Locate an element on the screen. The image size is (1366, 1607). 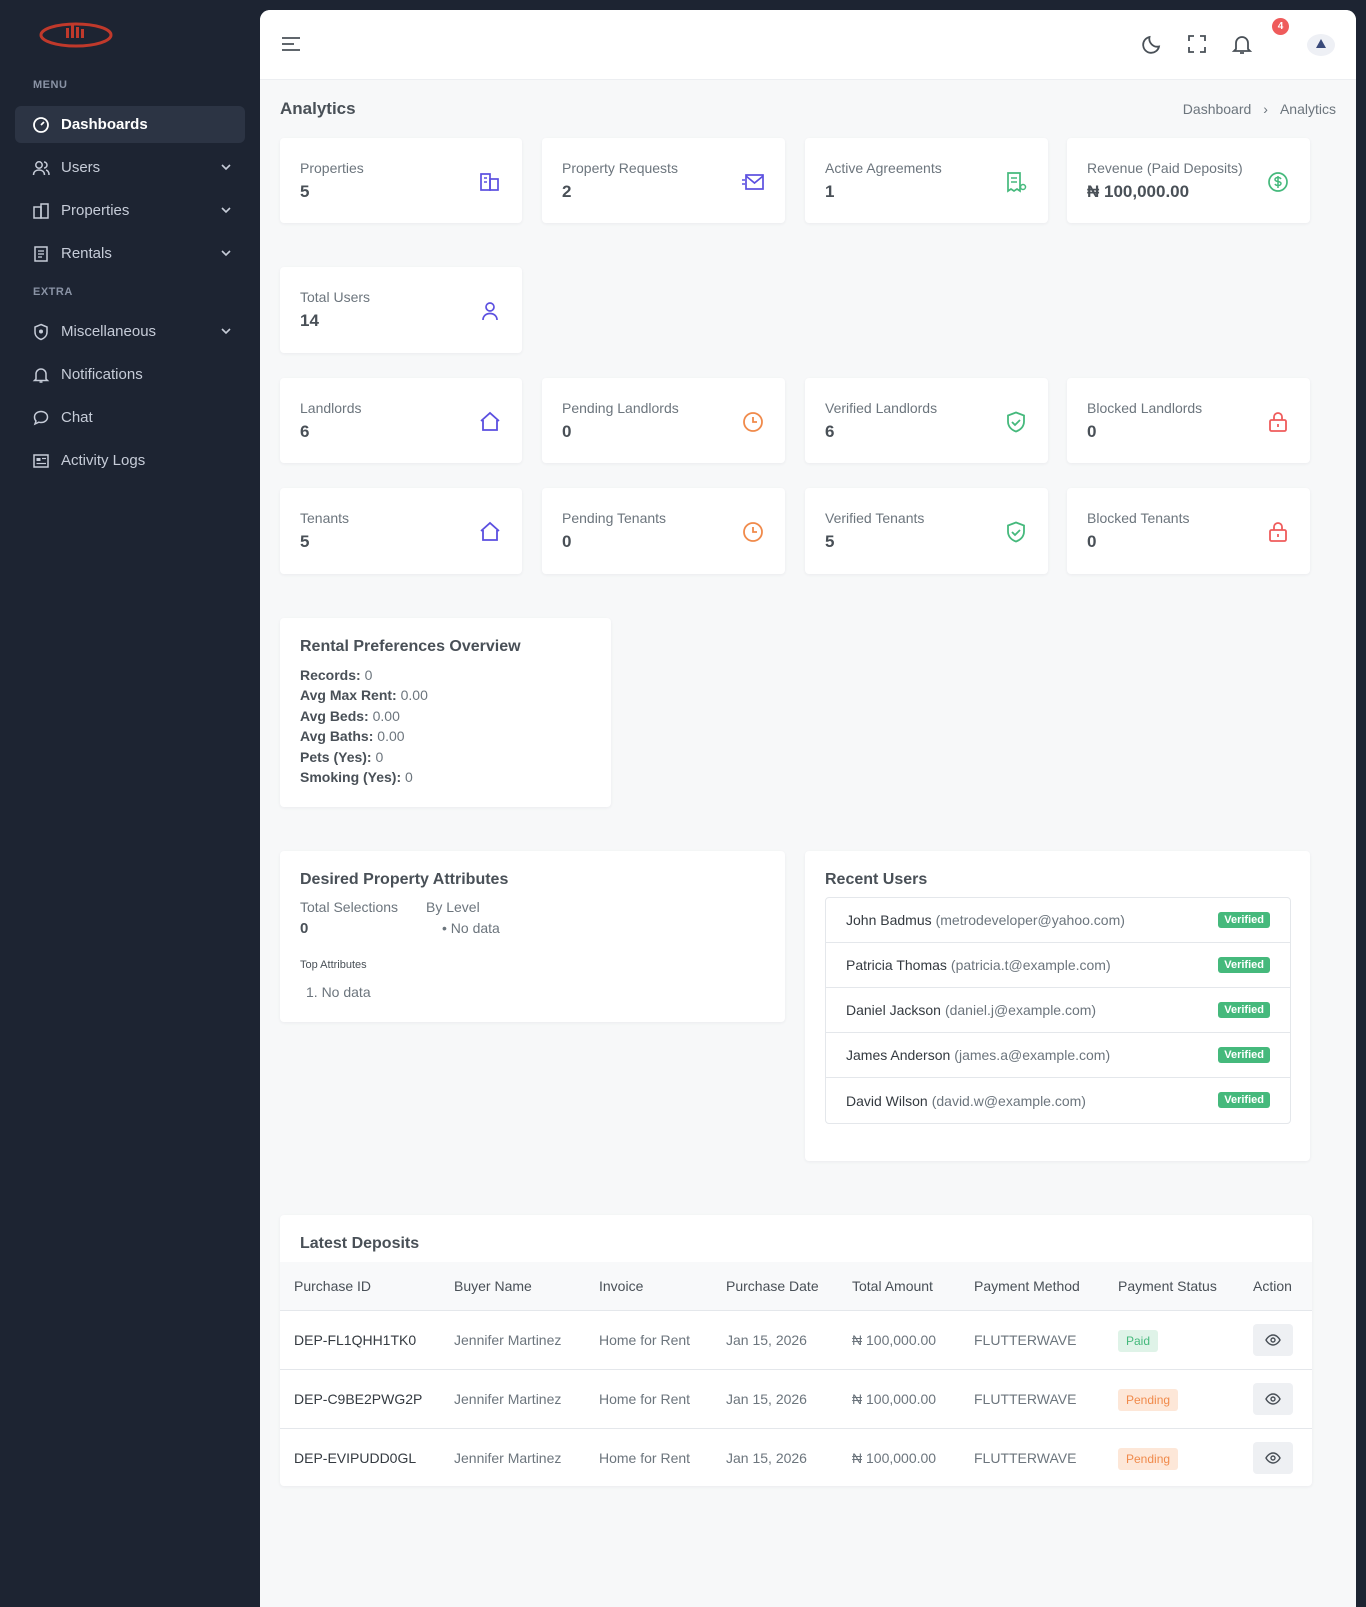
mail-send-icon is located at coordinates (753, 182).